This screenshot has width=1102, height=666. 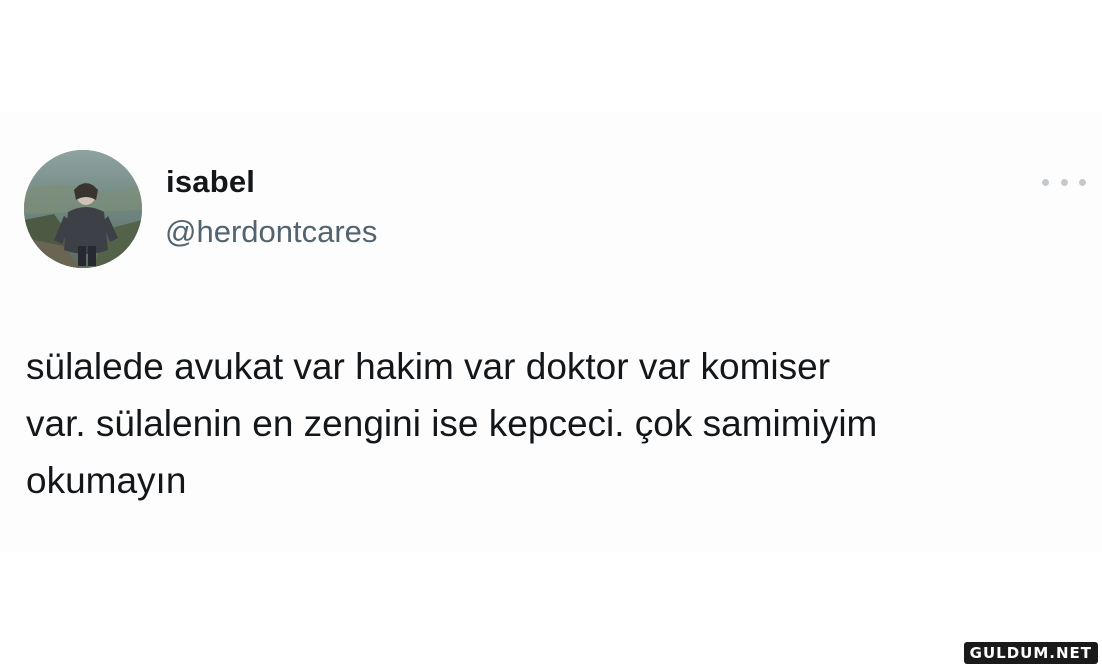 I want to click on ellipsis-icon, so click(x=1064, y=182).